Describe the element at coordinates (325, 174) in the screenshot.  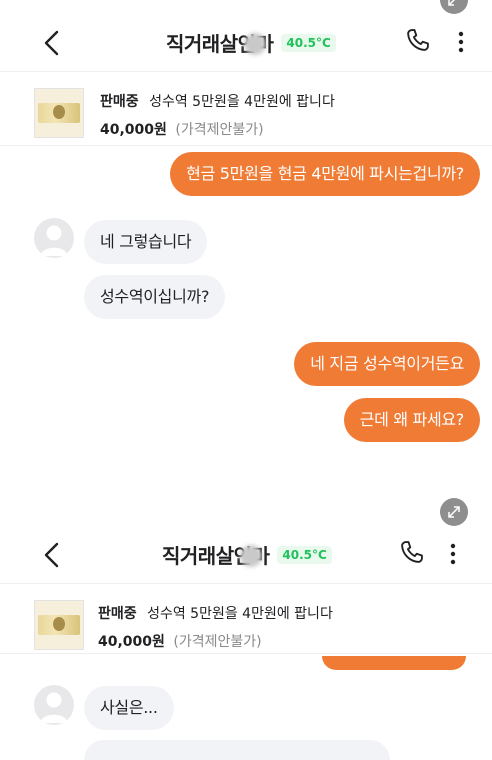
I see `message-outgoing: 현금 5만원을 현금 4만원에 파시는겁니까?` at that location.